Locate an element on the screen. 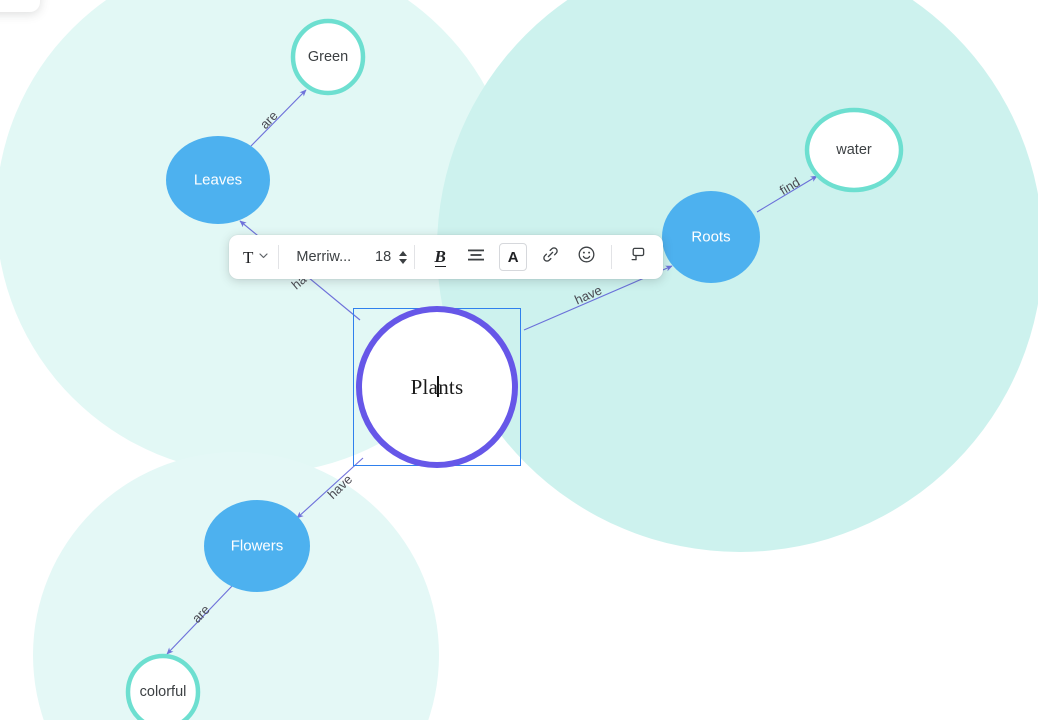 The image size is (1038, 720). node-label: Green is located at coordinates (328, 57).